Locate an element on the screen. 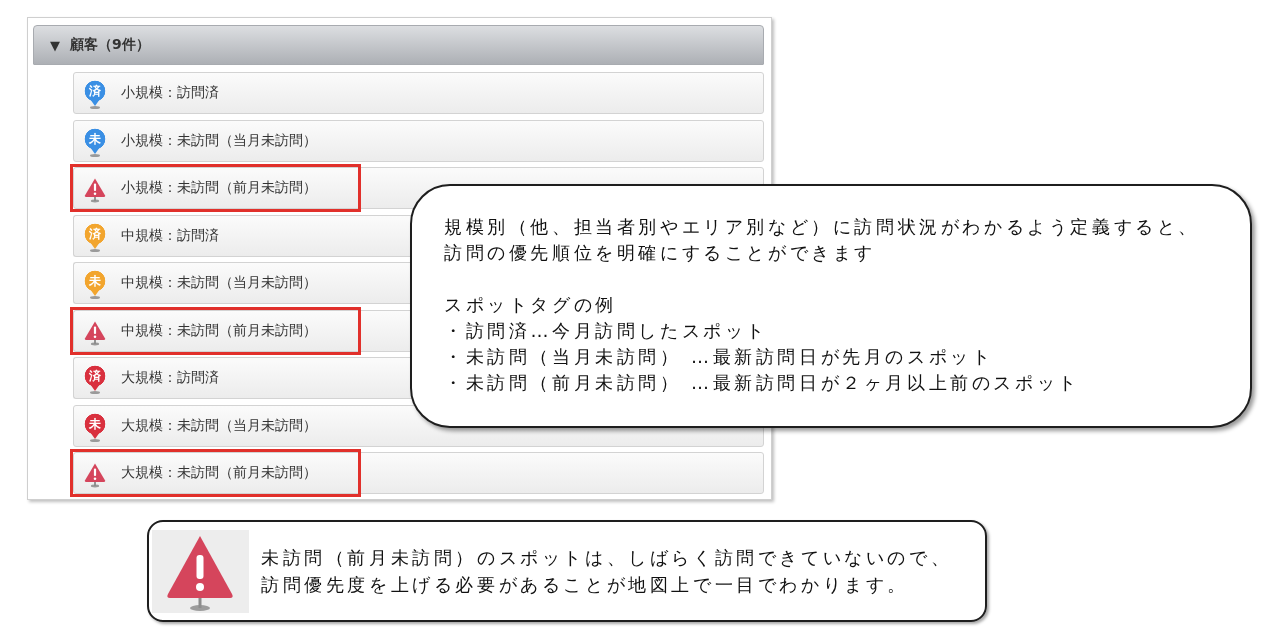 This screenshot has height=638, width=1278. list-item: 済 小規模：訪問済 is located at coordinates (418, 93).